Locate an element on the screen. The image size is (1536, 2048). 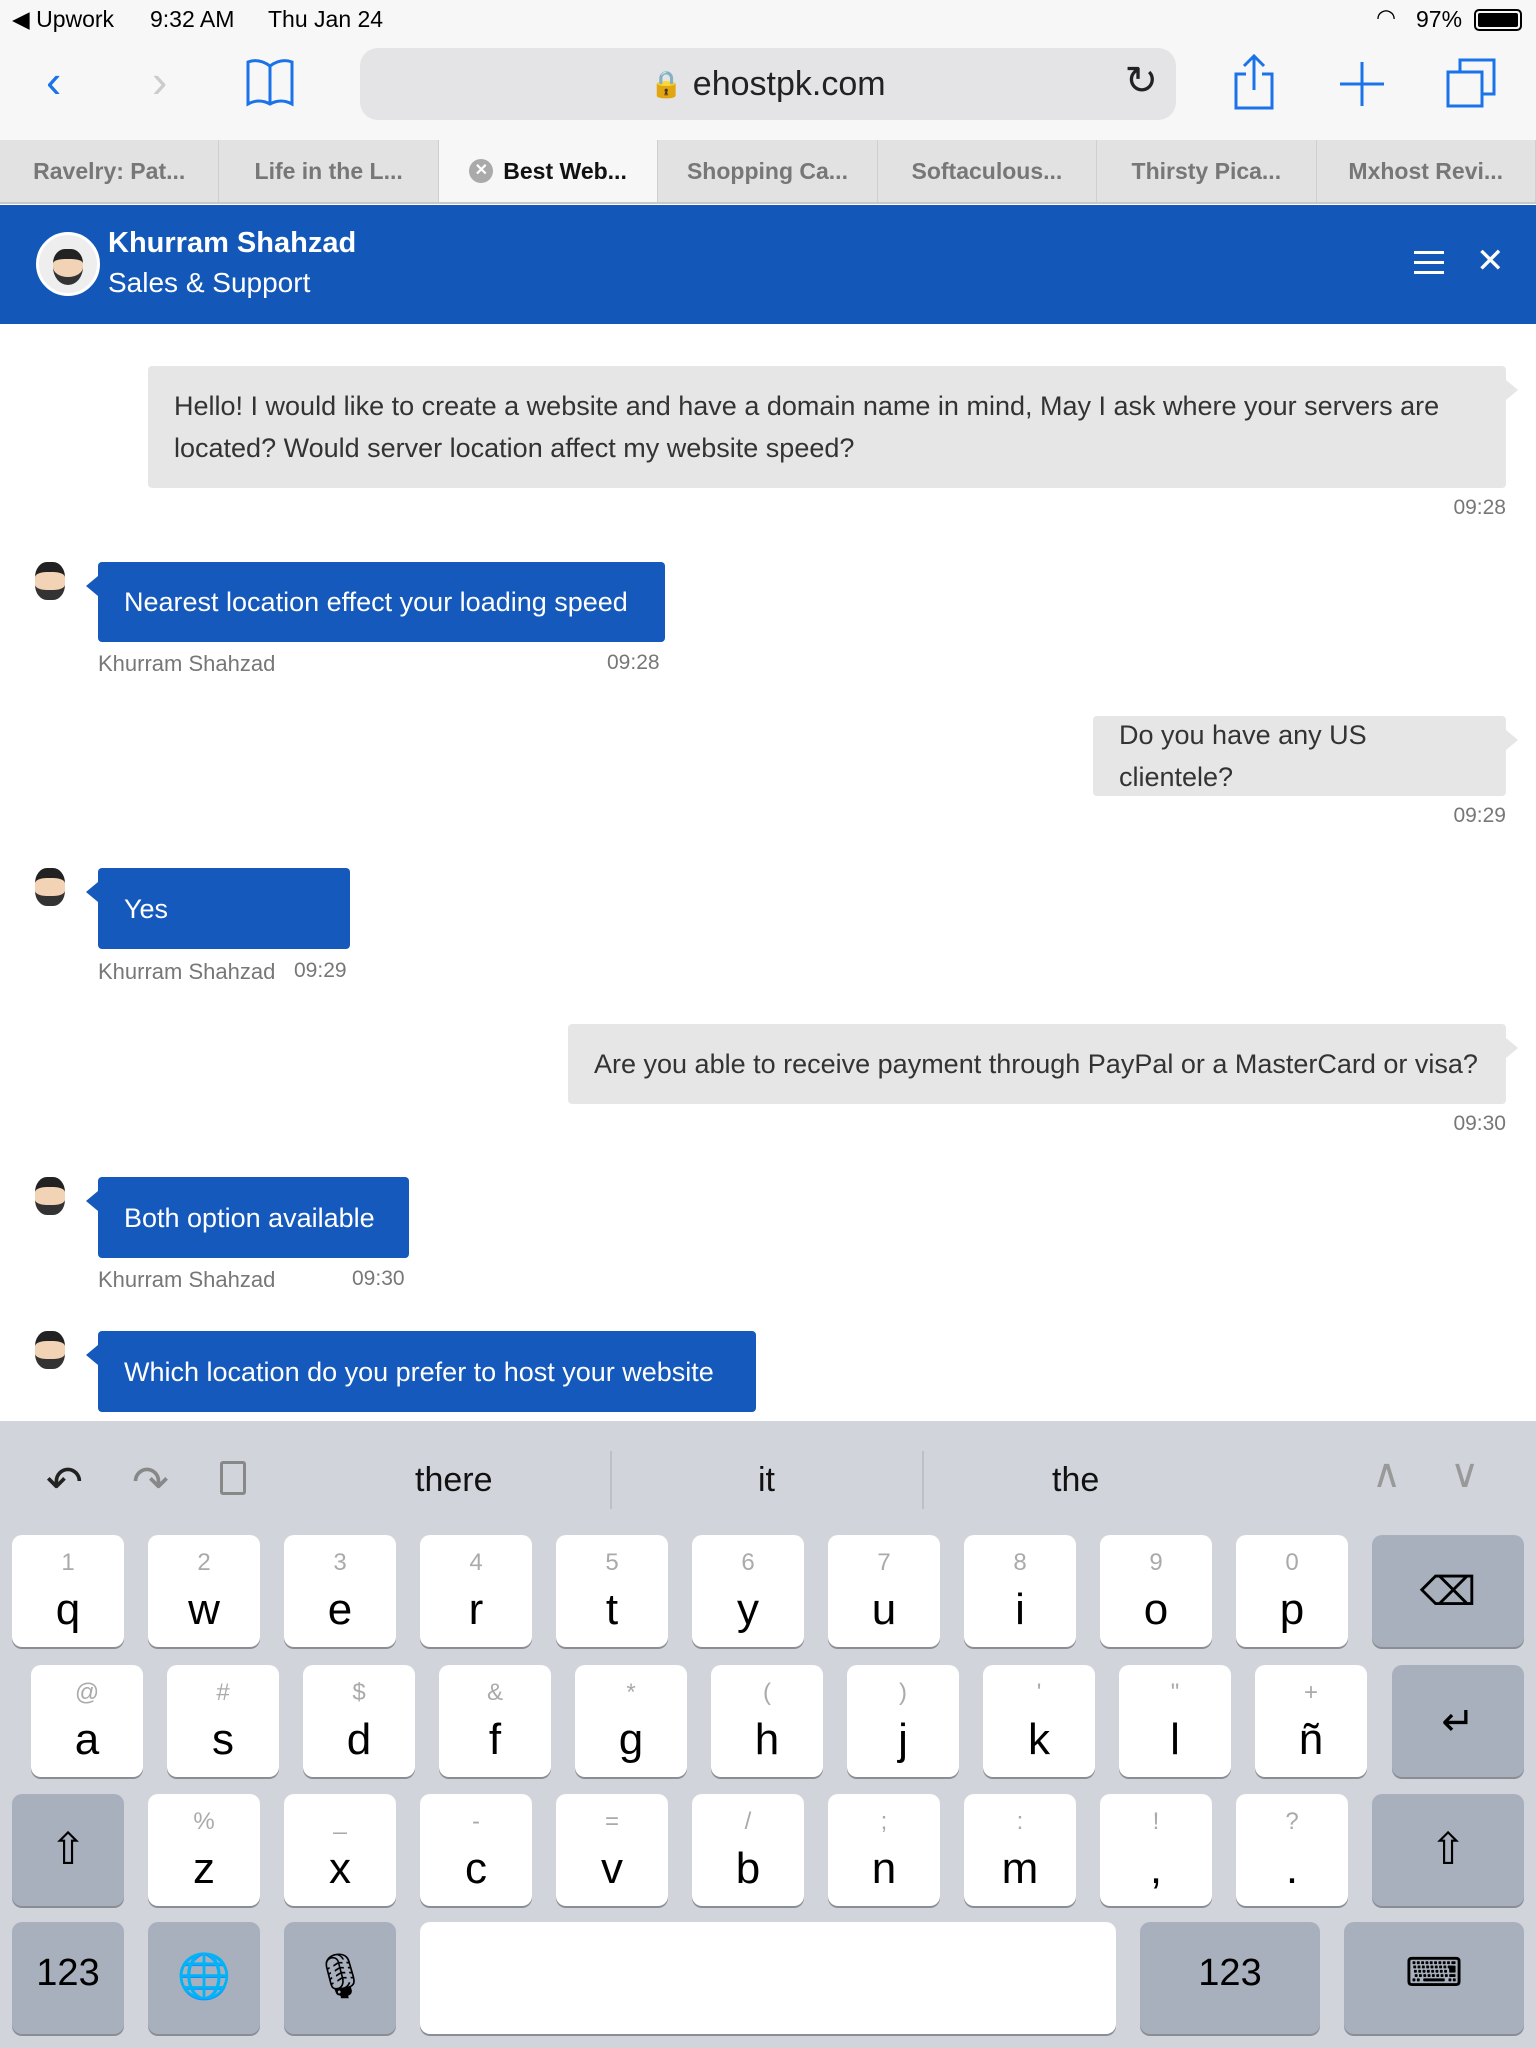
key-primary: s is located at coordinates (223, 1739).